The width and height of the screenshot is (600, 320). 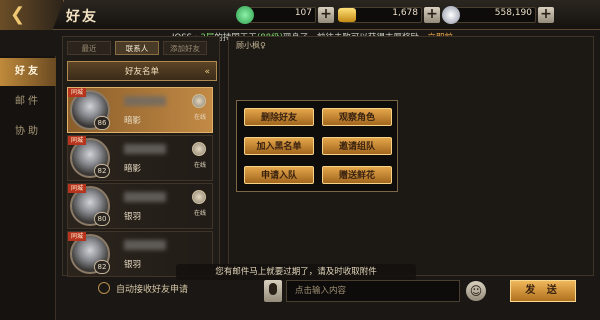 I want to click on tab-contacts: 联系人, so click(x=137, y=48).